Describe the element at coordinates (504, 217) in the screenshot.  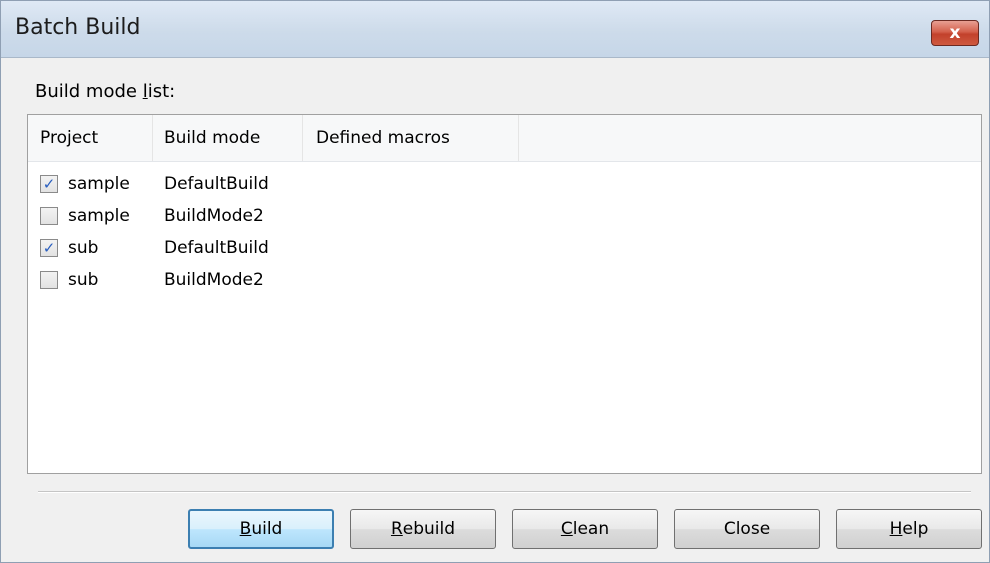
I see `list-row: sample BuildMode2` at that location.